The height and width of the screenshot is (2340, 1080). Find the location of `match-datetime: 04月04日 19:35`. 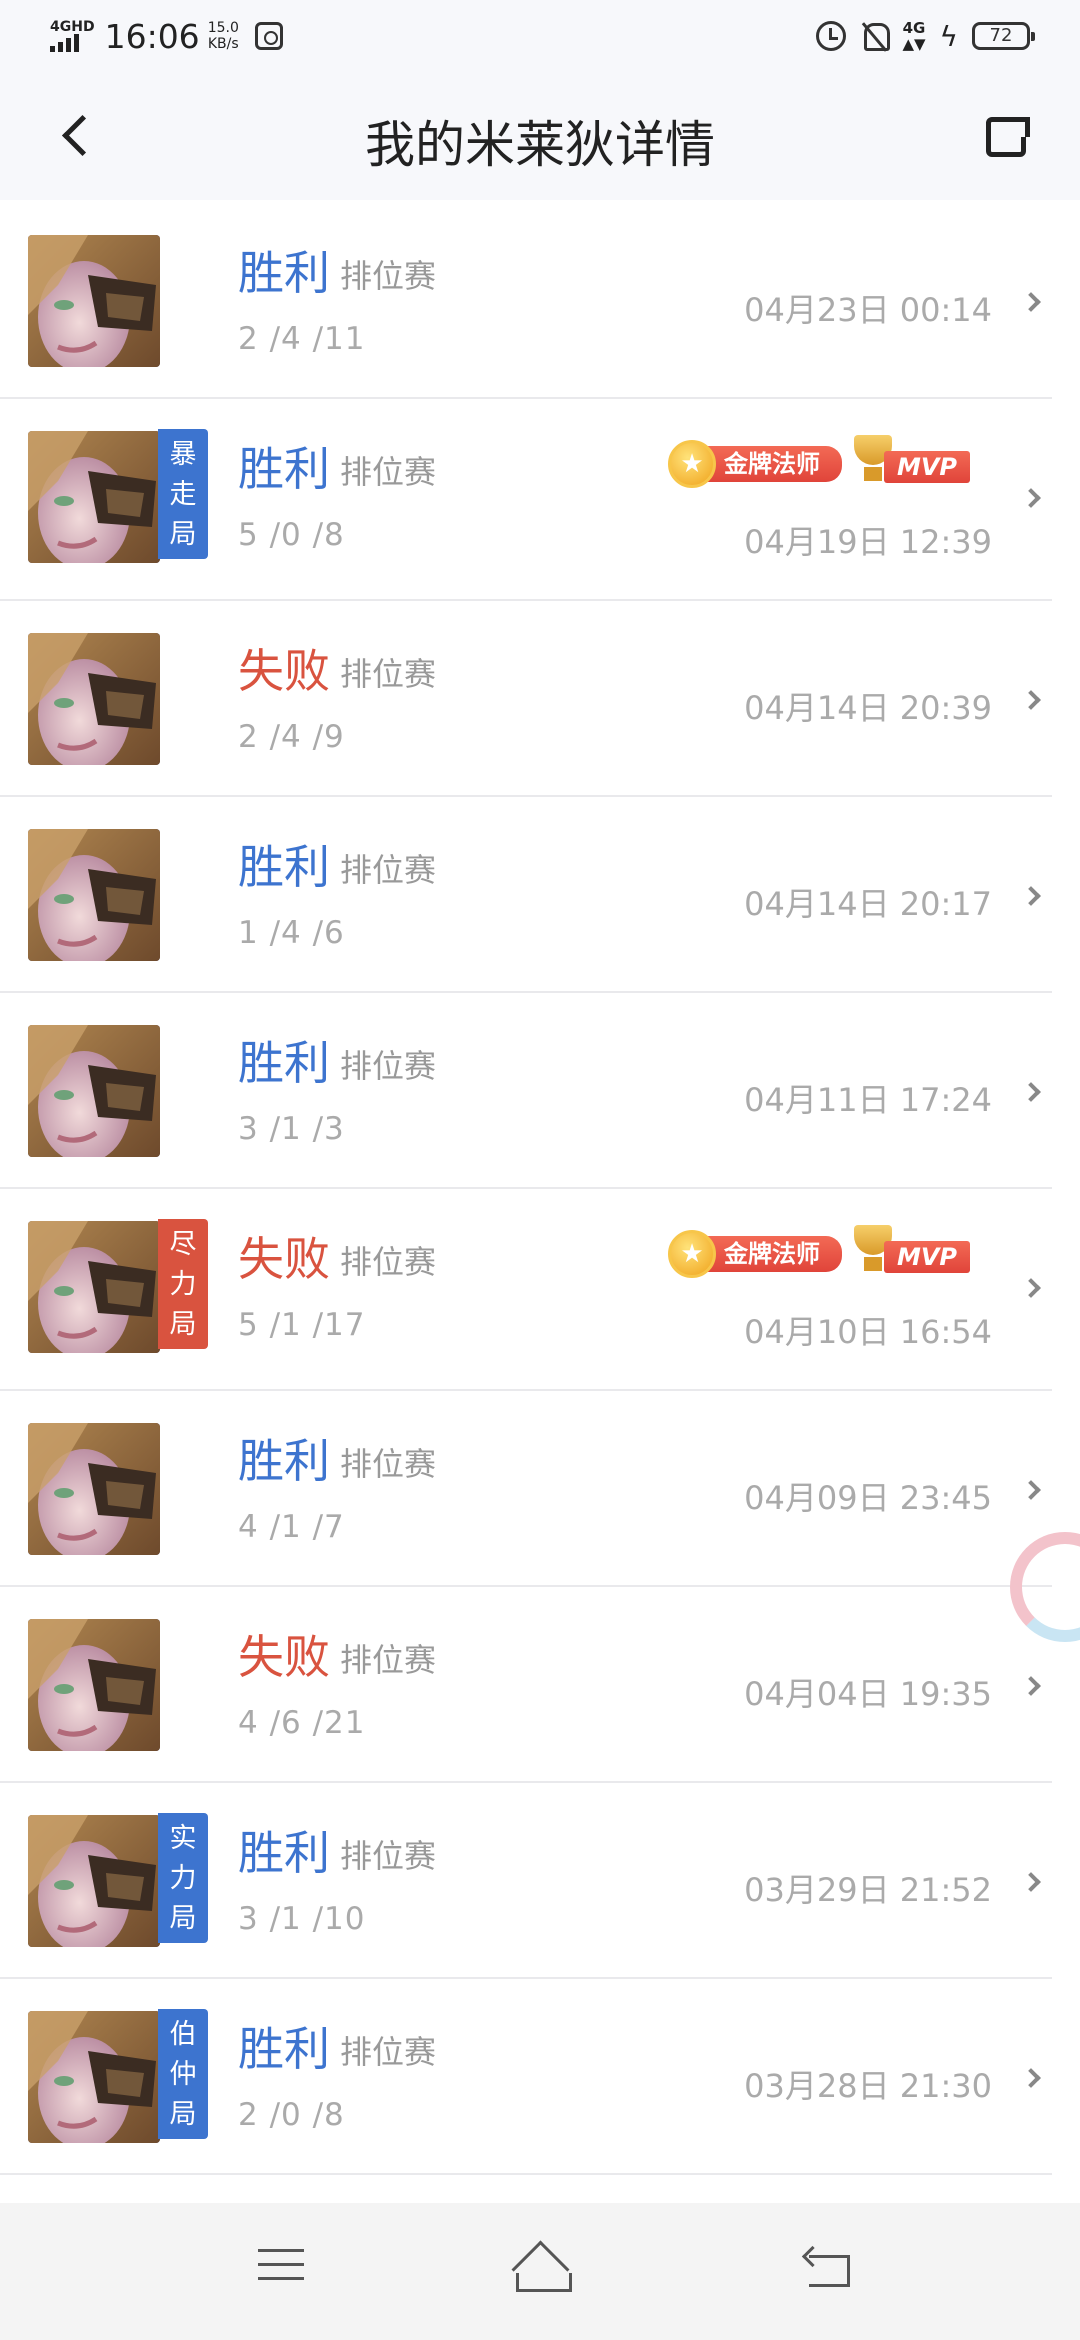

match-datetime: 04月04日 19:35 is located at coordinates (868, 1694).